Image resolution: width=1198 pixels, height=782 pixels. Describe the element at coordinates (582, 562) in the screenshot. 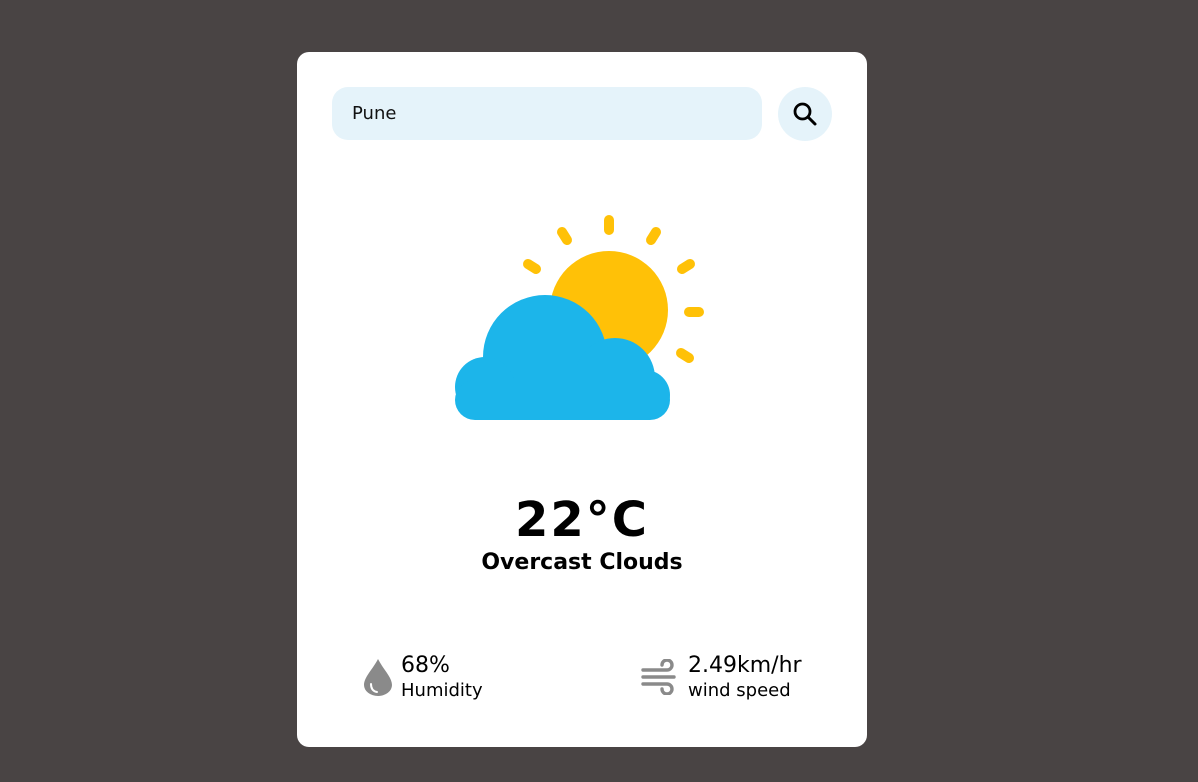

I see `weather-condition: Overcast Clouds` at that location.